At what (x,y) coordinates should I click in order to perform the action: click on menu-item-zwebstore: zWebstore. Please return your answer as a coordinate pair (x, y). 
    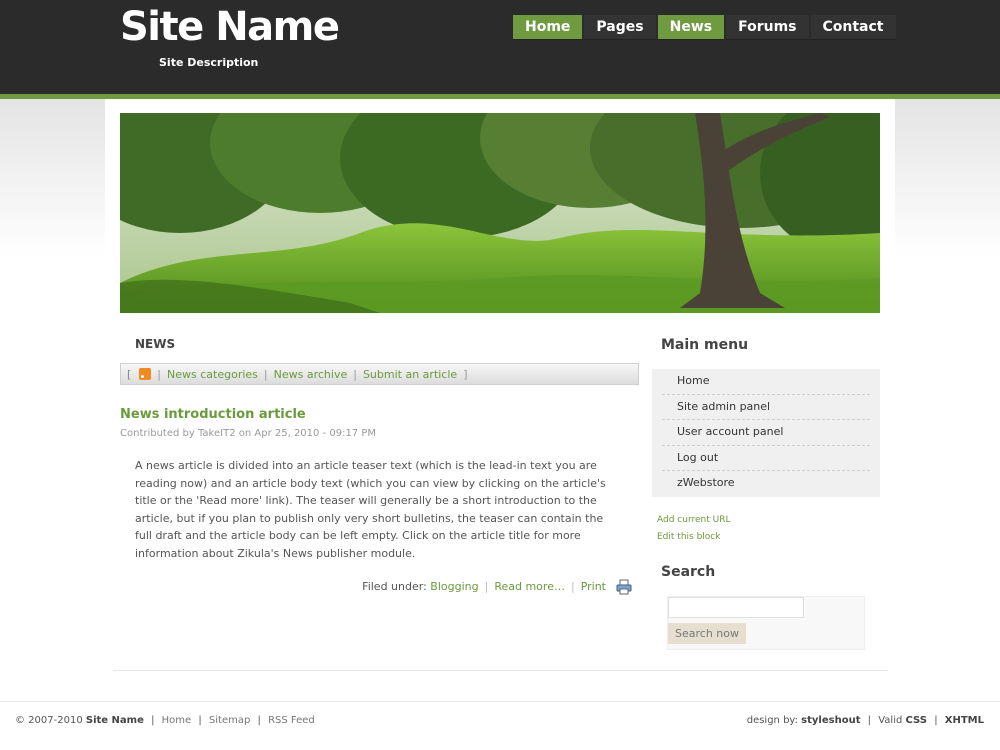
    Looking at the image, I should click on (766, 484).